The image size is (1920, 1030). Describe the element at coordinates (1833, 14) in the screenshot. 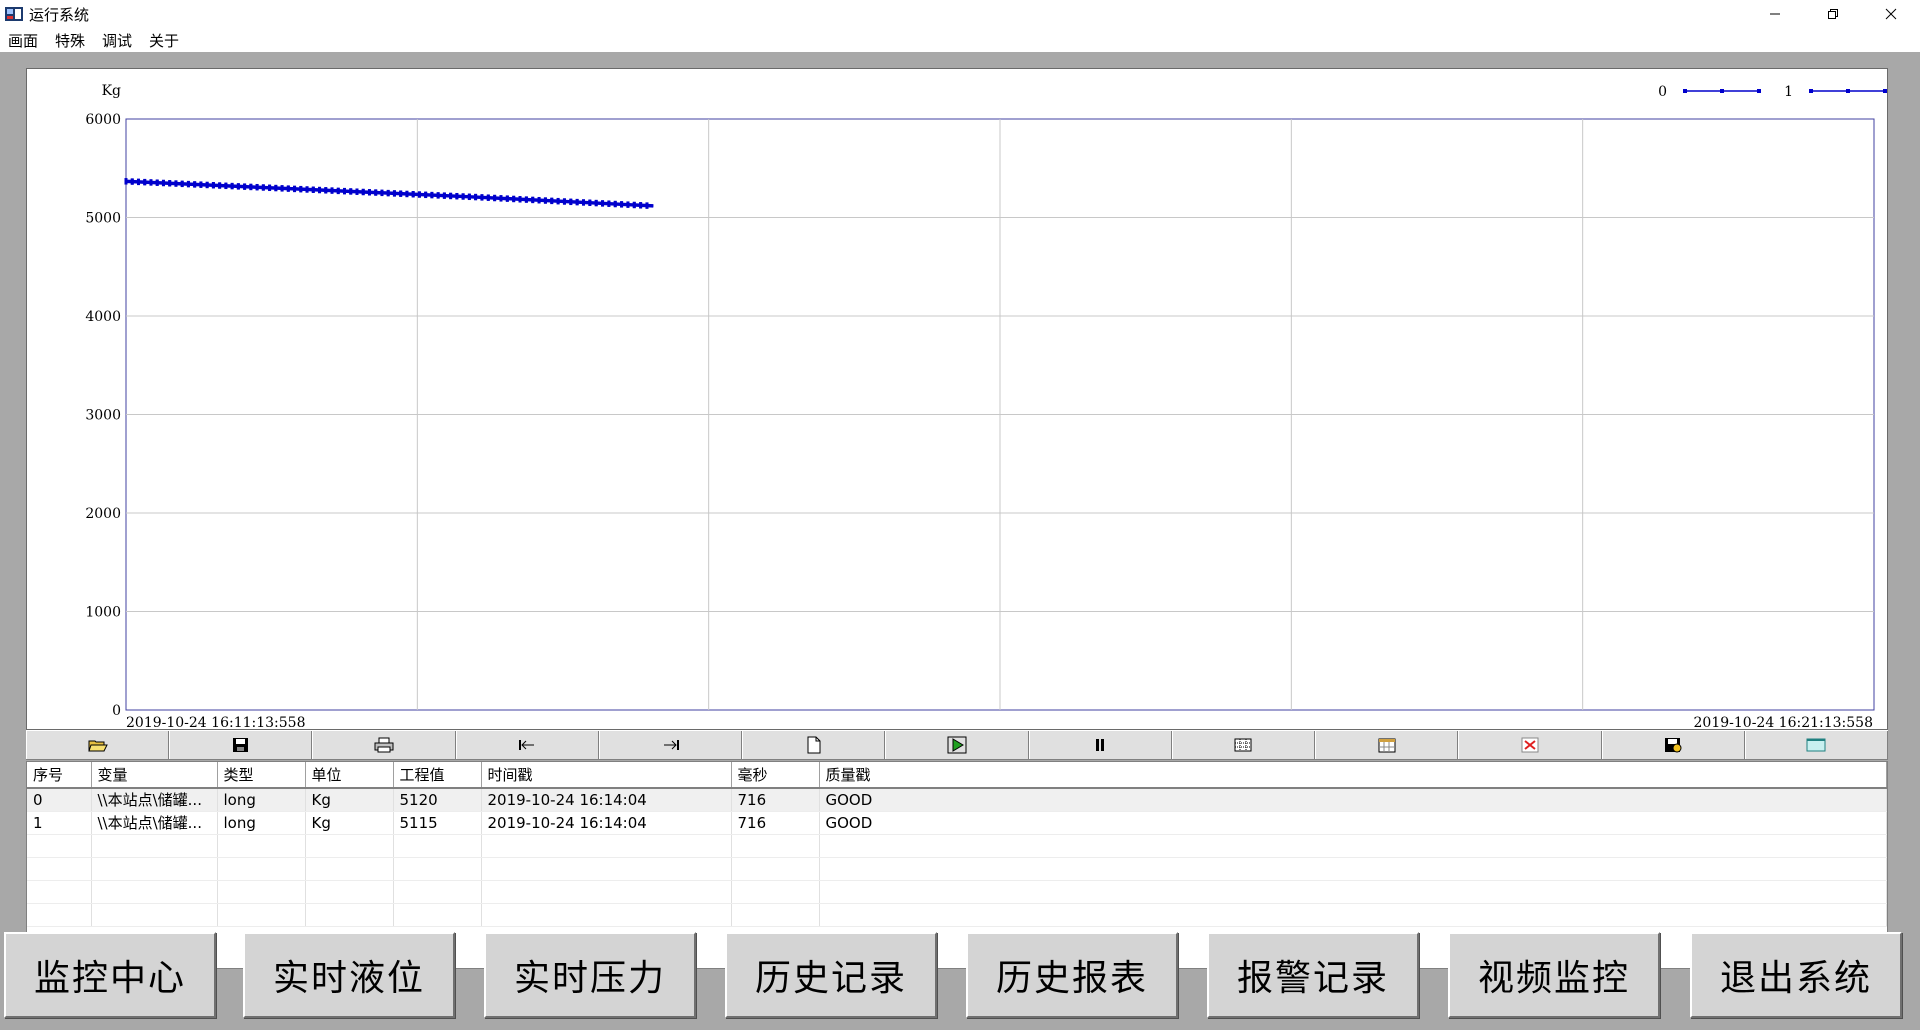

I see `restore-button` at that location.